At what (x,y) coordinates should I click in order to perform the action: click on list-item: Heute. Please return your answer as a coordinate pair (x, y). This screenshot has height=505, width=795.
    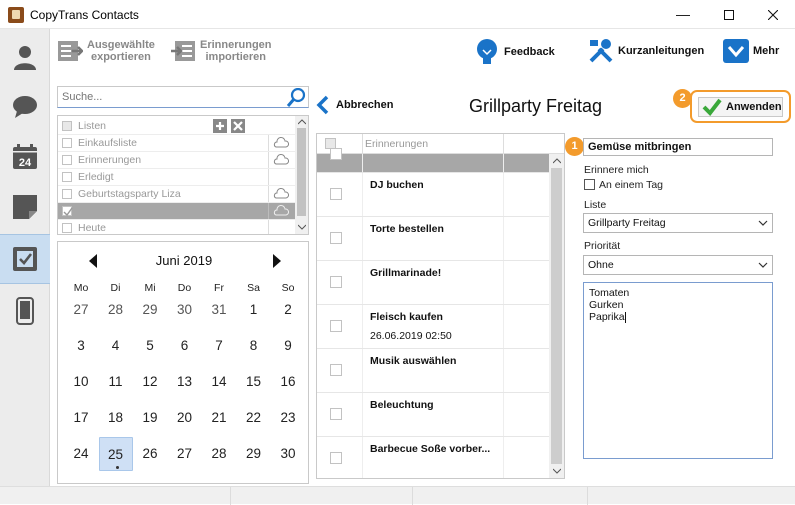
    Looking at the image, I should click on (177, 227).